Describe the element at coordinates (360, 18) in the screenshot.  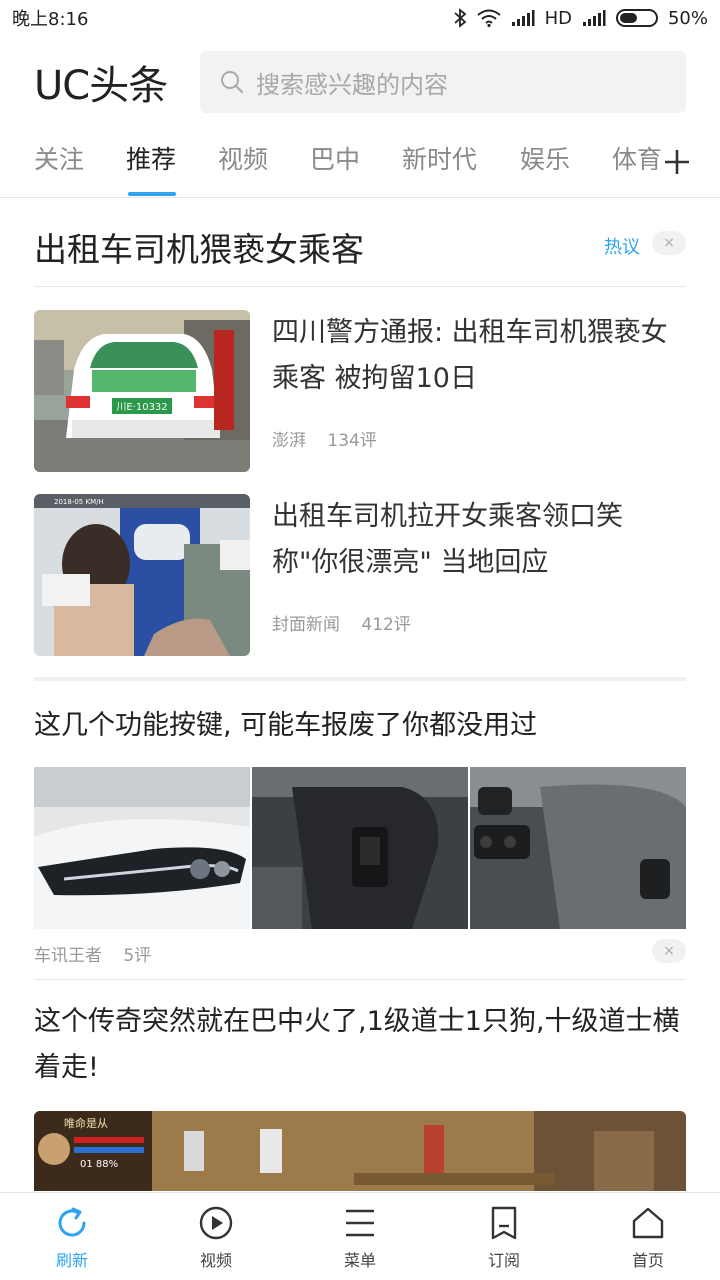
I see `status-bar: 晚上8:16 HD 50%` at that location.